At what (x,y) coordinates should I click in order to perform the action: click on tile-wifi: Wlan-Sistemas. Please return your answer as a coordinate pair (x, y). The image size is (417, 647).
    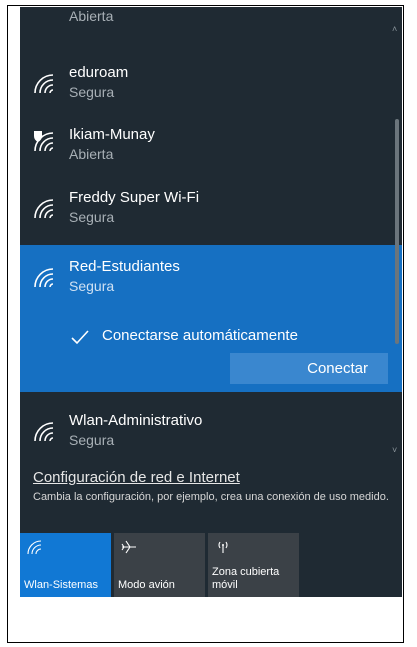
    Looking at the image, I should click on (65, 565).